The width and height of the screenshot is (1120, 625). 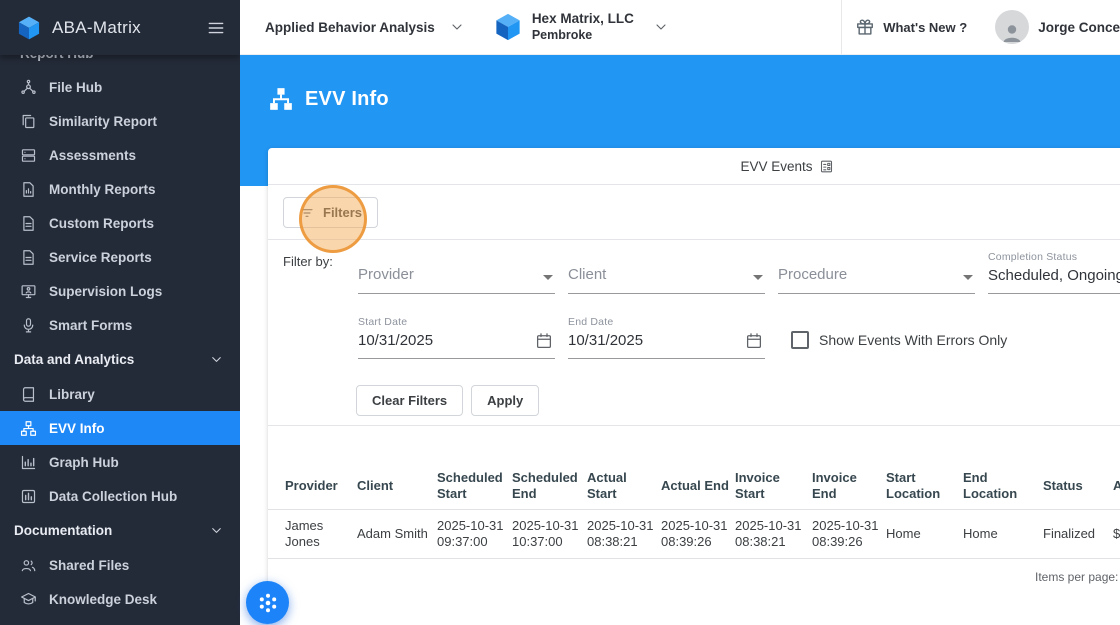 What do you see at coordinates (1012, 27) in the screenshot?
I see `avatar` at bounding box center [1012, 27].